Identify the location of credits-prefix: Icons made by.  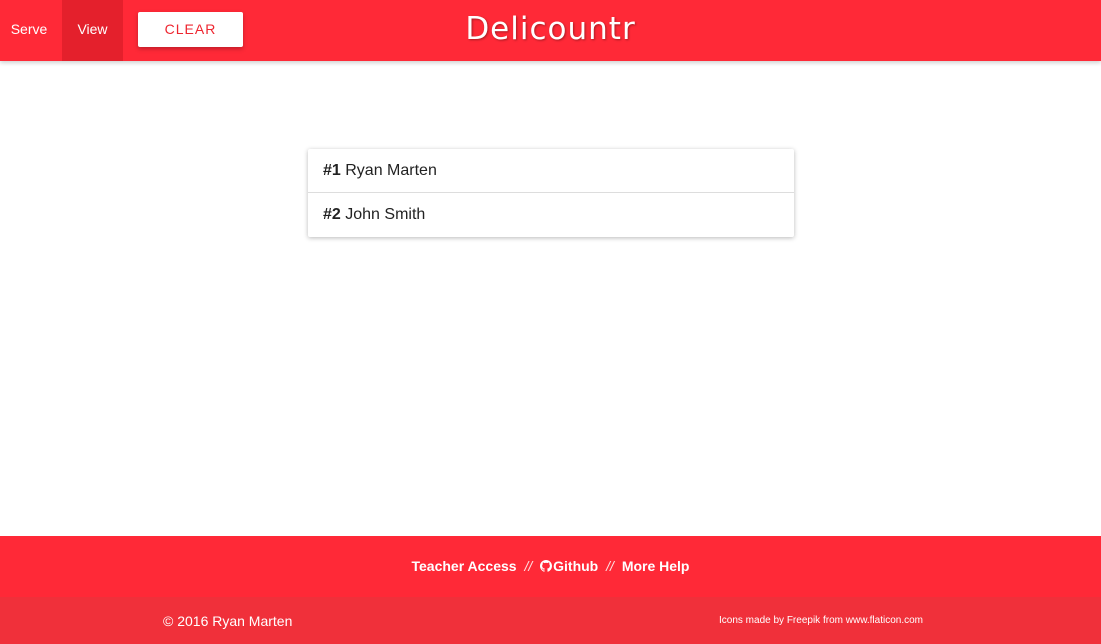
(752, 620).